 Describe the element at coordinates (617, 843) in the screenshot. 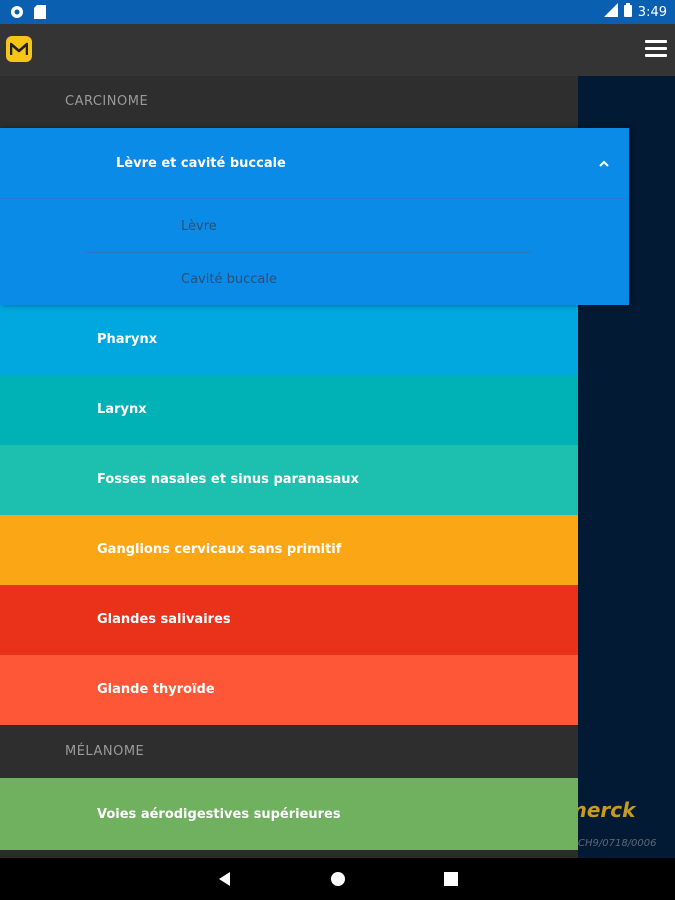

I see `document-code: CH9/0718/0006` at that location.